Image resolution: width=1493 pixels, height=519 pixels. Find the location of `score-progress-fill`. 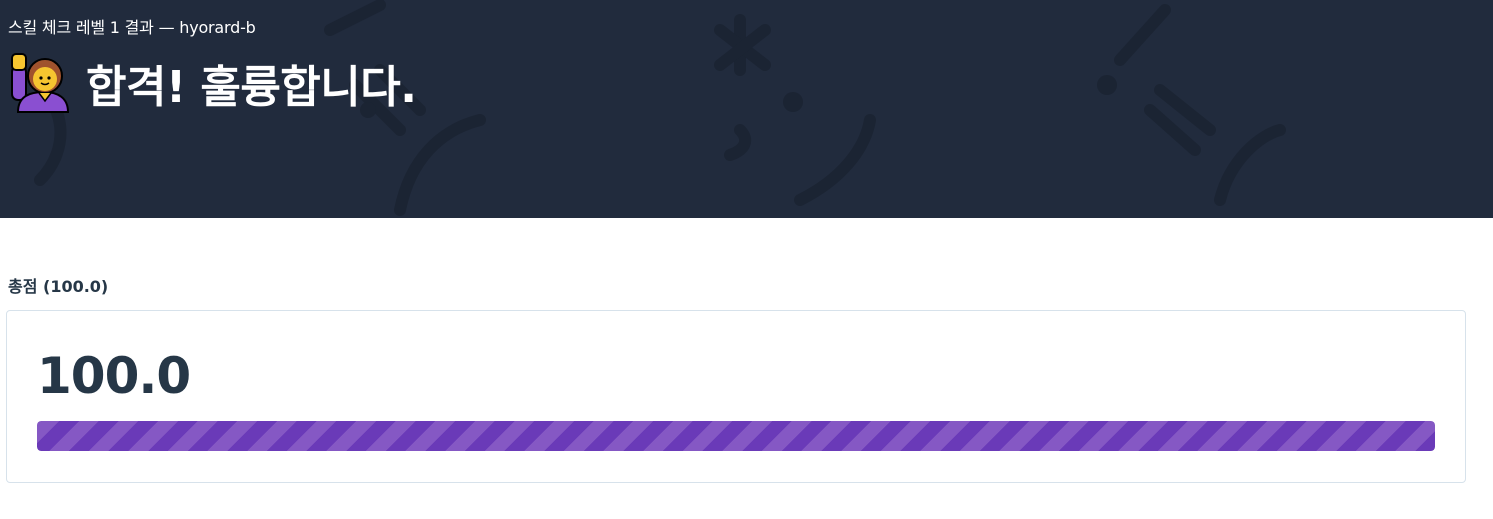

score-progress-fill is located at coordinates (736, 436).